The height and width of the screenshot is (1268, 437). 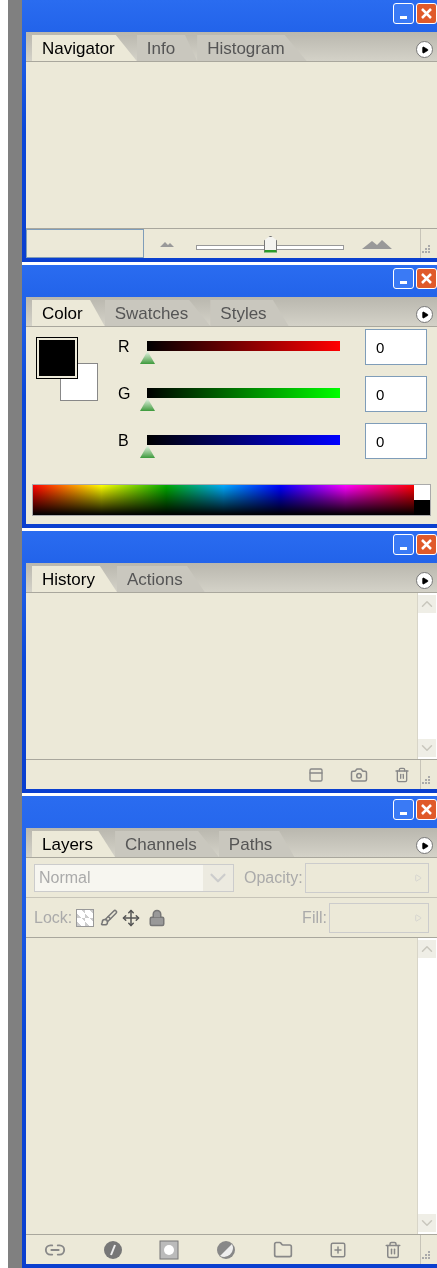 I want to click on panel-tab: History, so click(x=74, y=579).